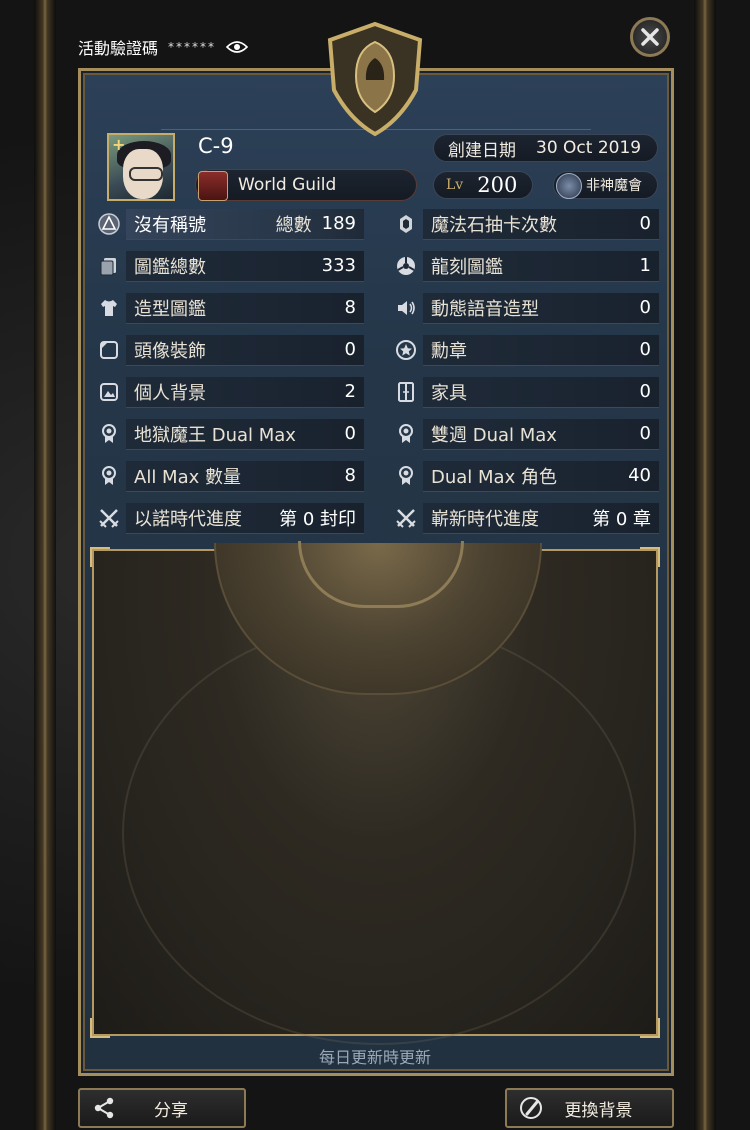 The height and width of the screenshot is (1130, 750). I want to click on stat-row-furniture: 家具 0, so click(524, 392).